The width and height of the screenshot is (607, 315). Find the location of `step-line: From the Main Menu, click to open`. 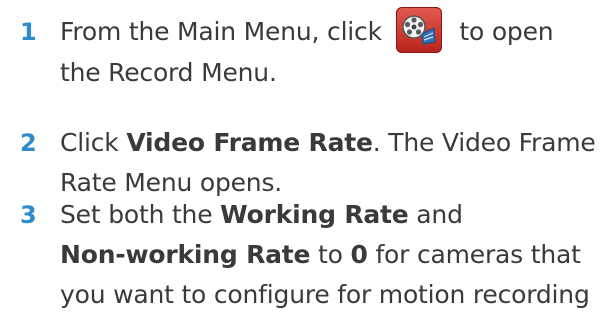

step-line: From the Main Menu, click to open is located at coordinates (333, 30).